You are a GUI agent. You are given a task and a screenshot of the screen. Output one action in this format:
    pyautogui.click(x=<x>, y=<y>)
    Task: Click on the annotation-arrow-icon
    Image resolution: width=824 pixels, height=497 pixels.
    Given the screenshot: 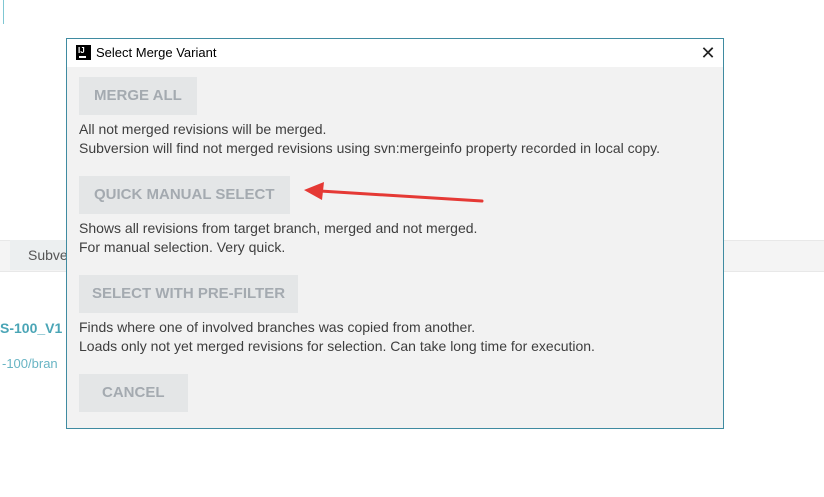 What is the action you would take?
    pyautogui.click(x=394, y=192)
    